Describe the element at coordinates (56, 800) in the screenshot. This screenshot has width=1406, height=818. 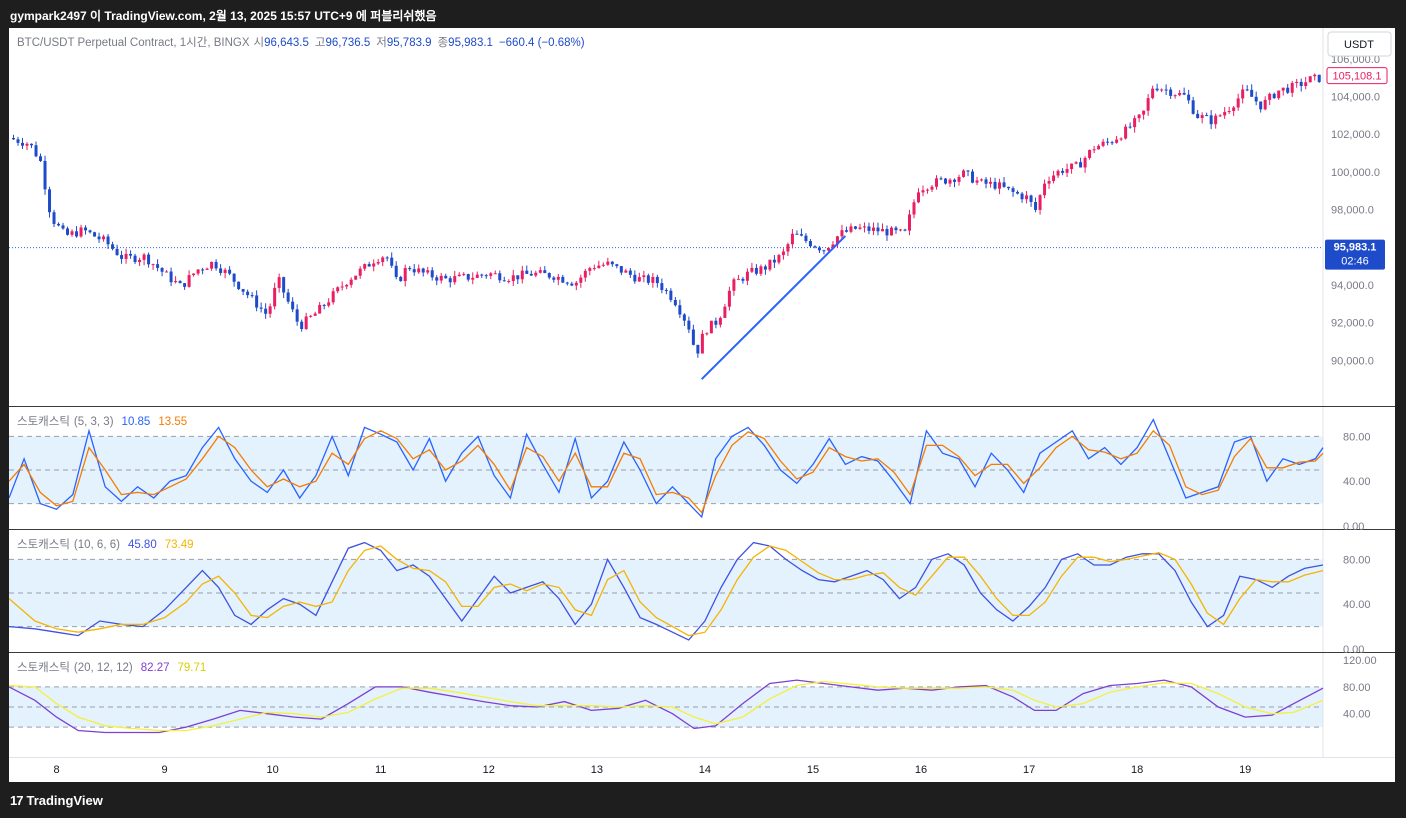
I see `tradingview-logo: 17 TradingView` at that location.